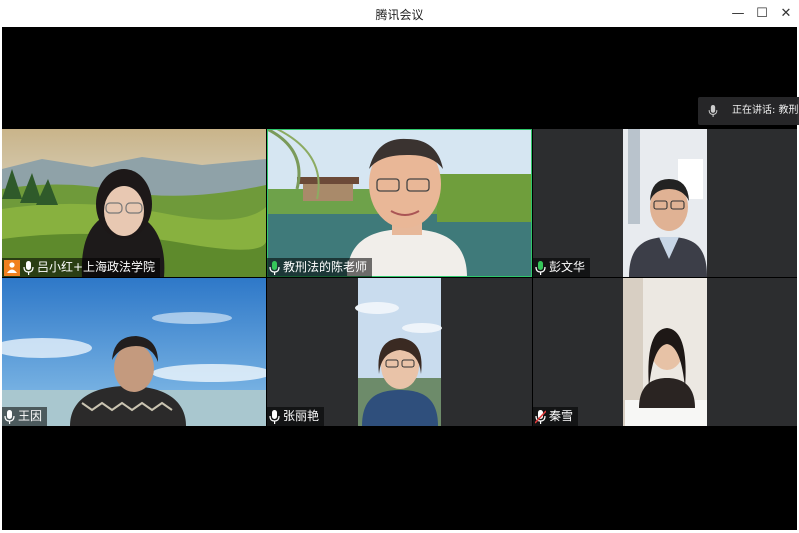 The width and height of the screenshot is (799, 533). Describe the element at coordinates (301, 416) in the screenshot. I see `participant-name: 张丽艳` at that location.